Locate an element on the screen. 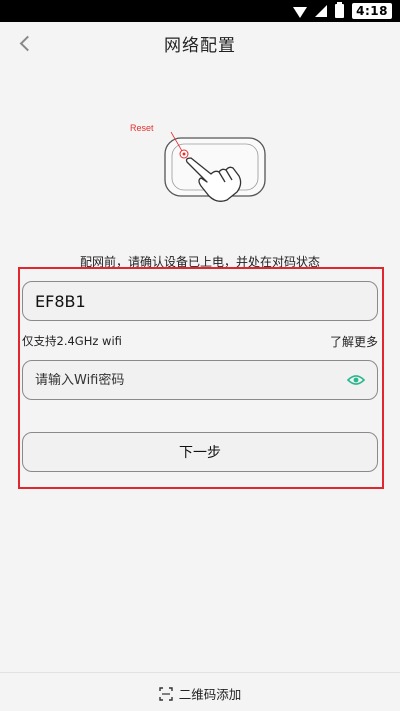  back-chevron-icon is located at coordinates (27, 43).